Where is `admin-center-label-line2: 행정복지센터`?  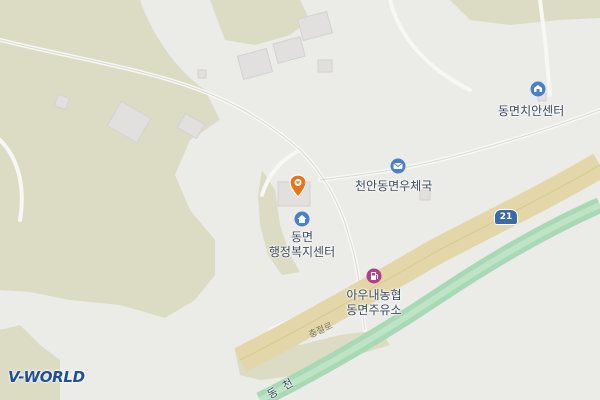 admin-center-label-line2: 행정복지센터 is located at coordinates (302, 252).